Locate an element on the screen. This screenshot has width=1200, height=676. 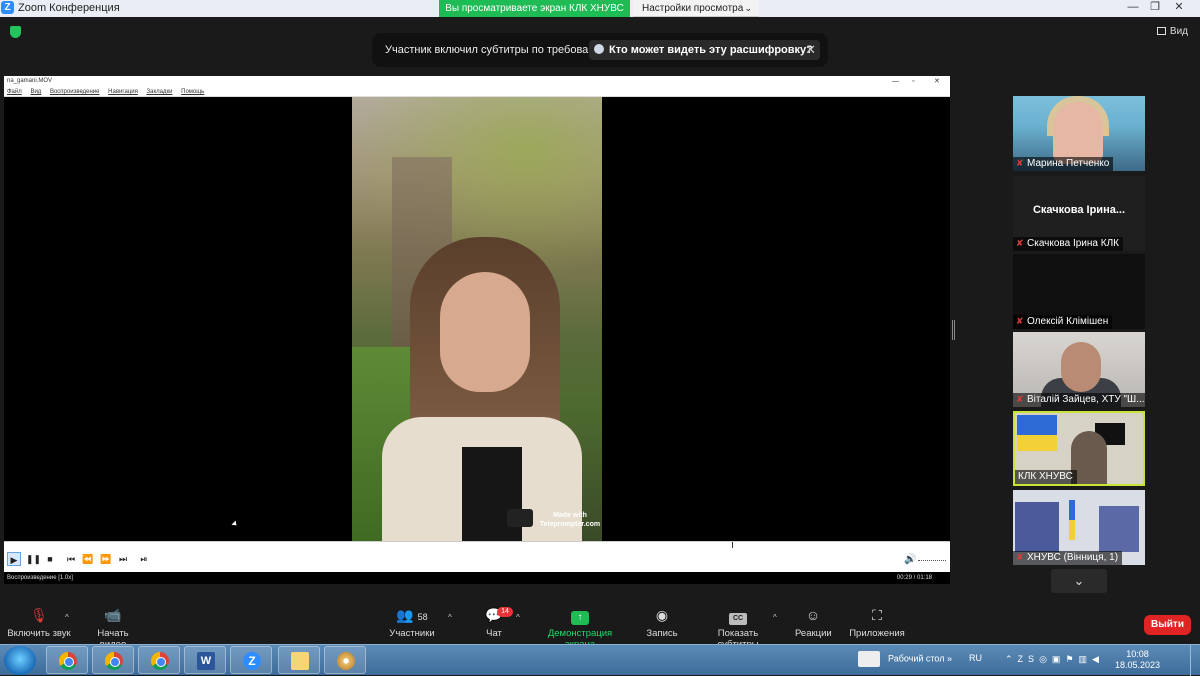
menu-help: Помощь is located at coordinates (192, 92).